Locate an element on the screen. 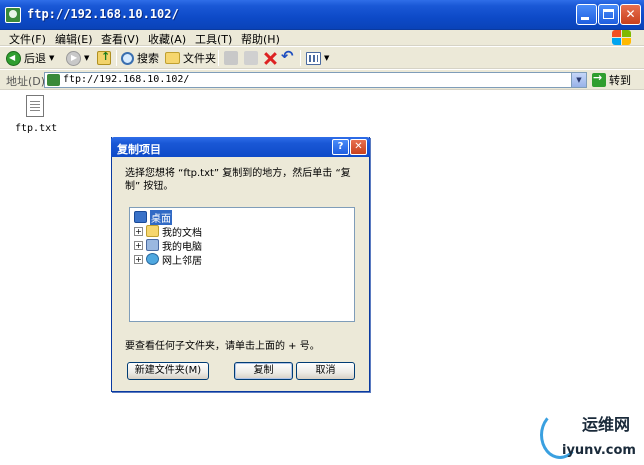 Image resolution: width=644 pixels, height=465 pixels. up-folder-icon is located at coordinates (104, 57).